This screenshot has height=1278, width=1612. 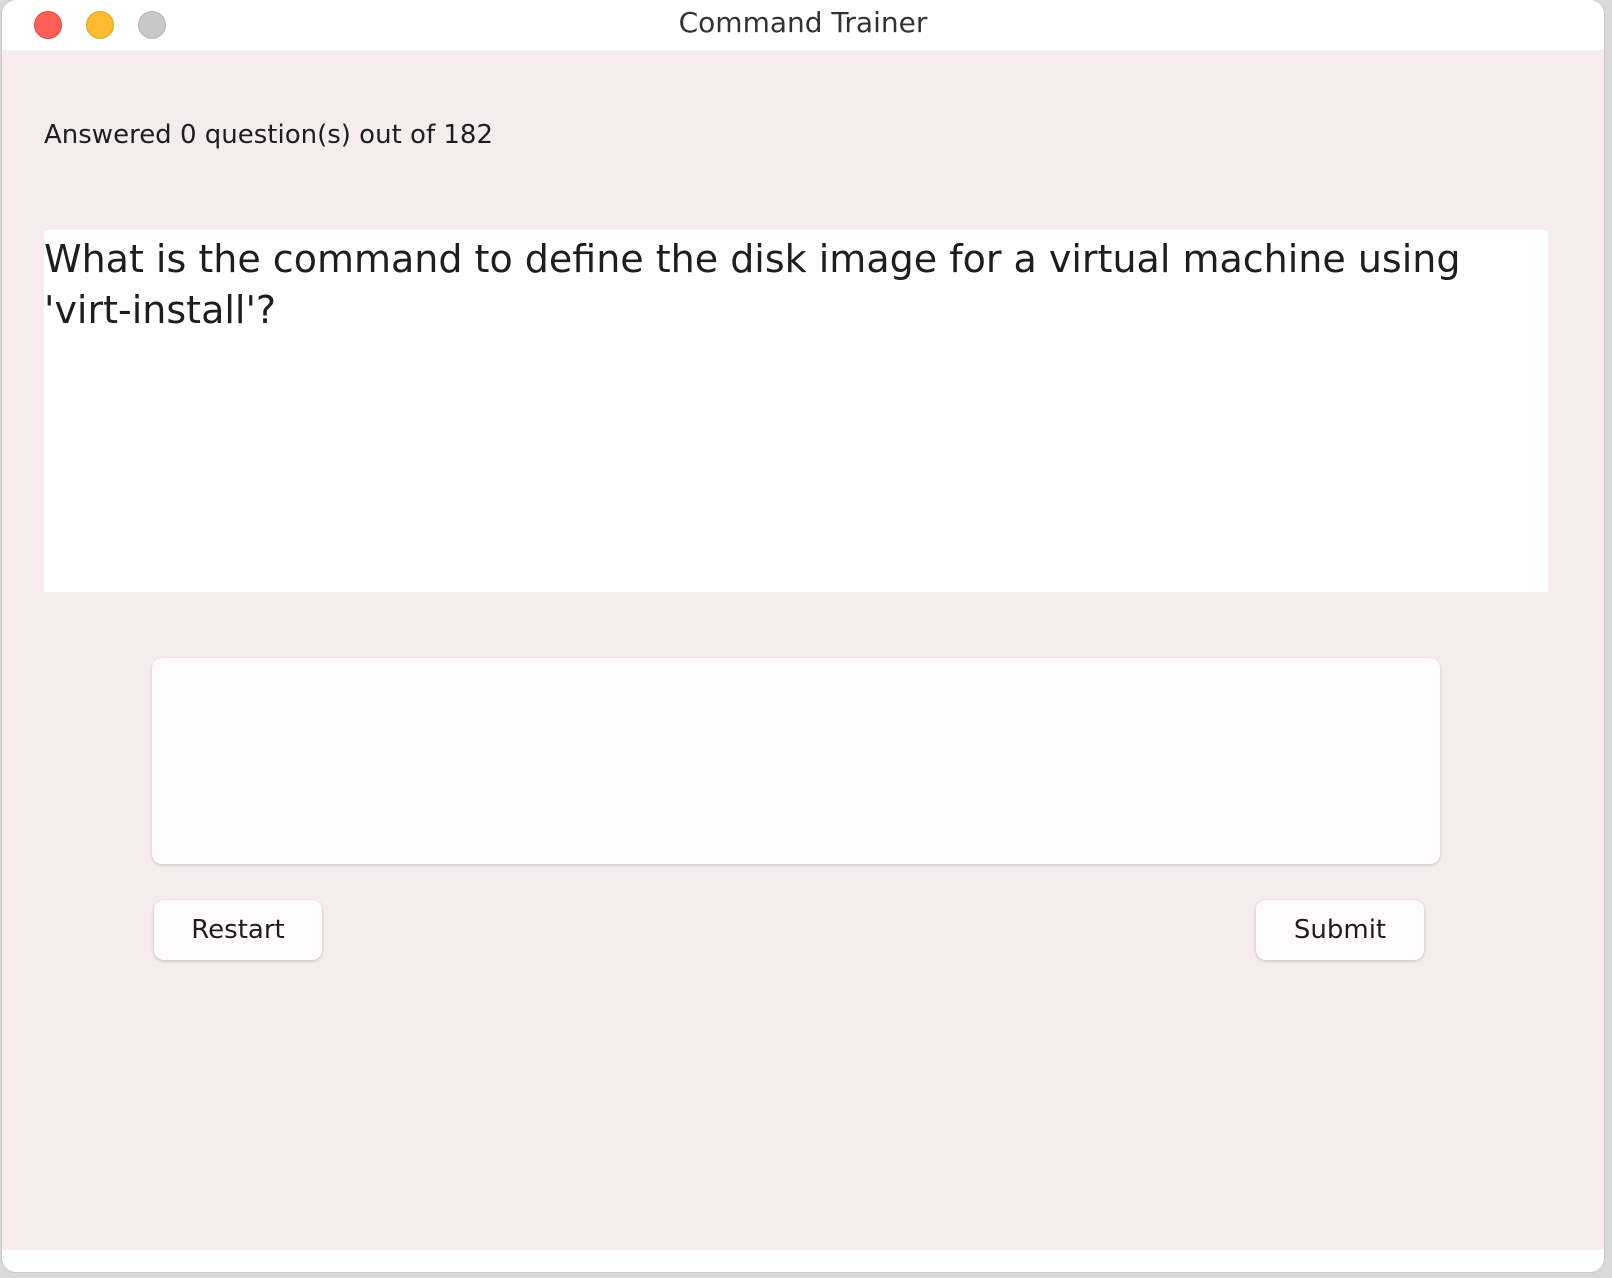 I want to click on answer-input, so click(x=796, y=761).